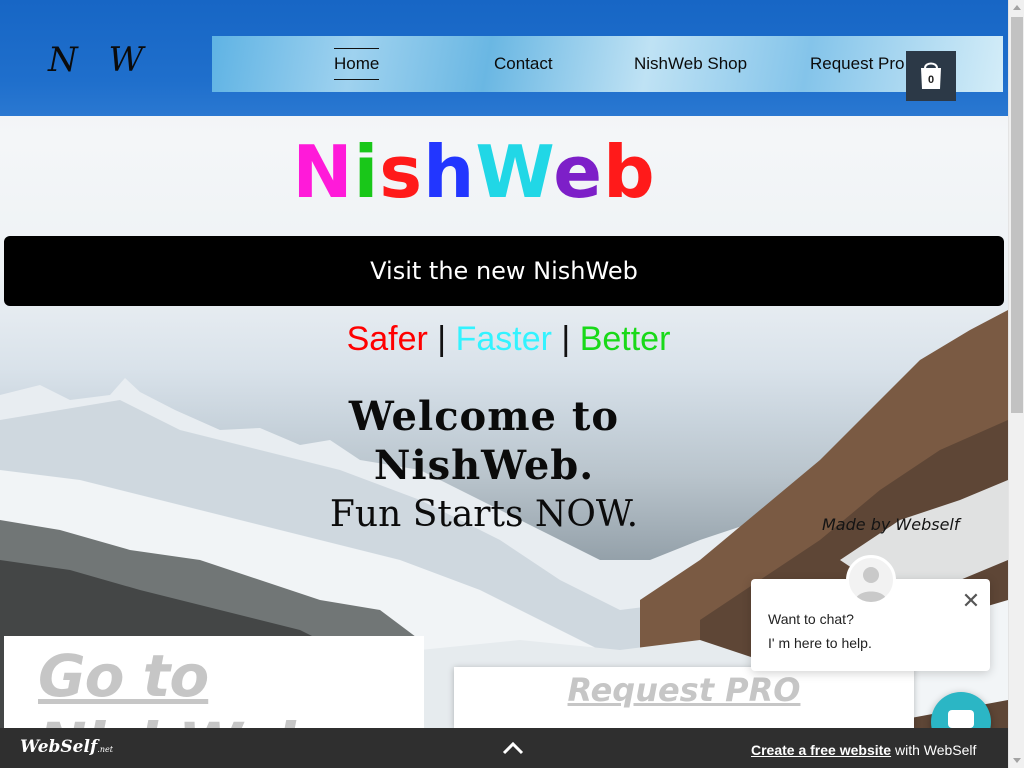 The height and width of the screenshot is (768, 1024). I want to click on brand-title: NishWeb, so click(474, 172).